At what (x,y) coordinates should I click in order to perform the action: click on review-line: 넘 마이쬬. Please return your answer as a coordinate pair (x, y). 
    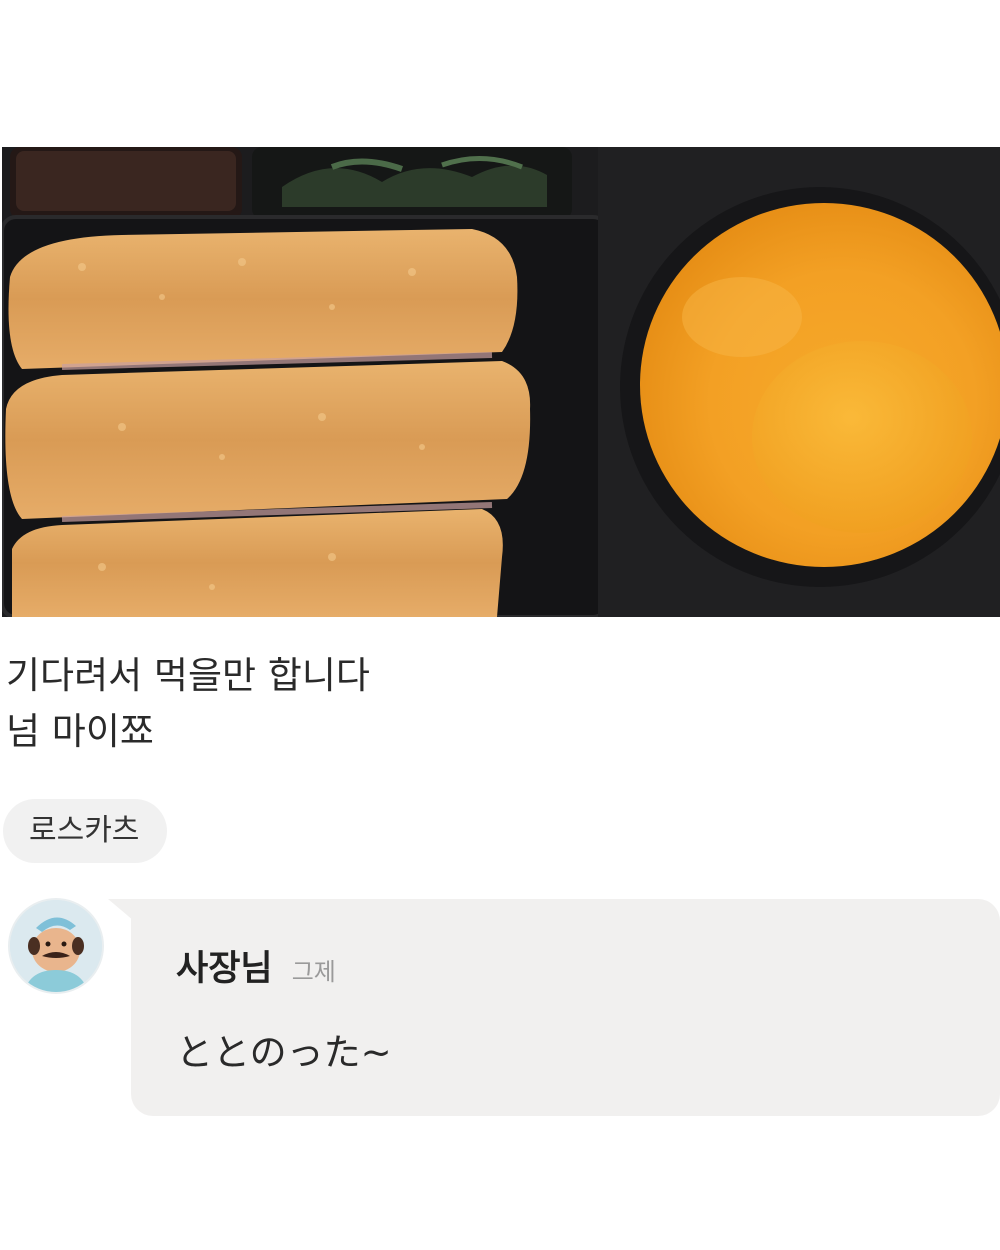
    Looking at the image, I should click on (80, 731).